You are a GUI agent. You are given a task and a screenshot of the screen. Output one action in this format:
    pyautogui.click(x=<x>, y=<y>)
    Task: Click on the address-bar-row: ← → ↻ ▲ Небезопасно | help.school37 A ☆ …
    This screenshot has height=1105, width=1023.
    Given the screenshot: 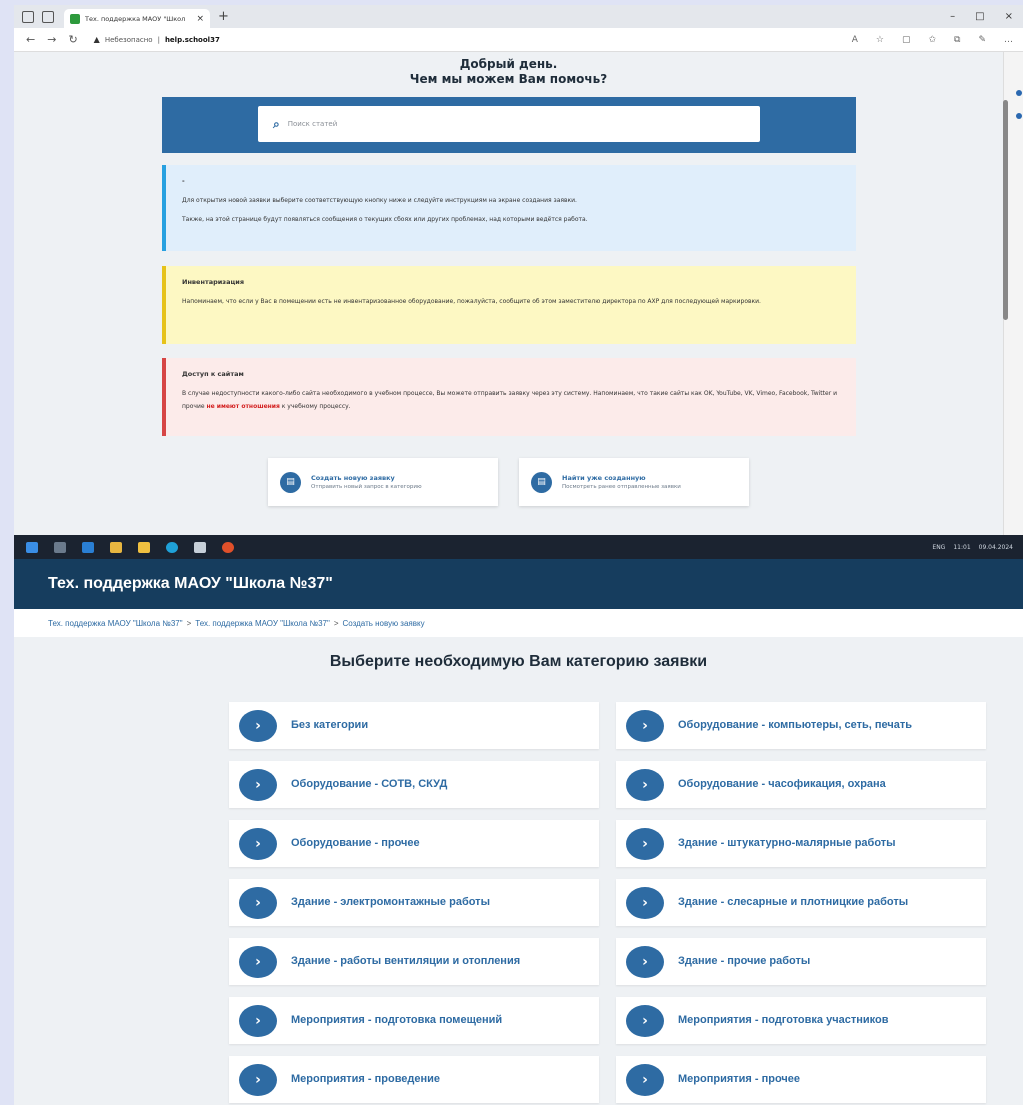 What is the action you would take?
    pyautogui.click(x=518, y=40)
    